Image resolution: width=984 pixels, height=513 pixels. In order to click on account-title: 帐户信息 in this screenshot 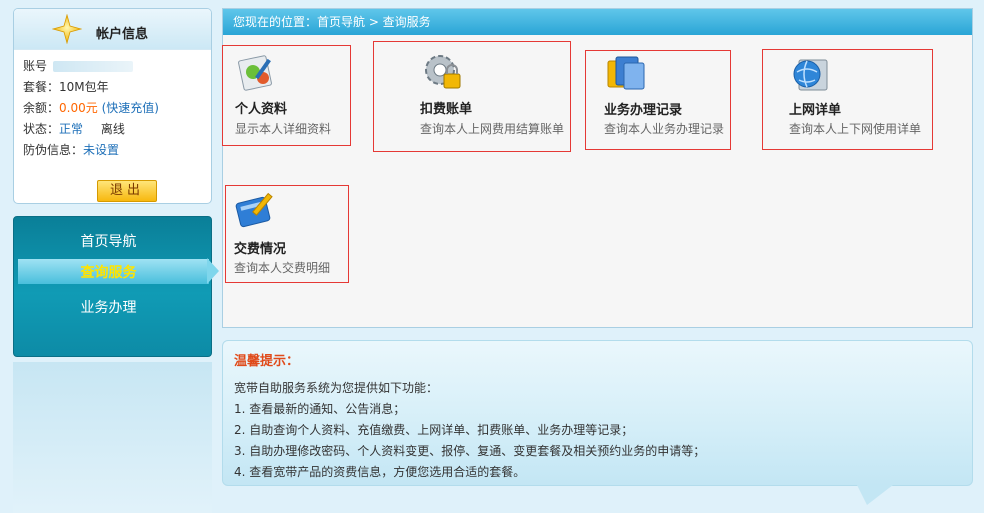, I will do `click(122, 34)`.